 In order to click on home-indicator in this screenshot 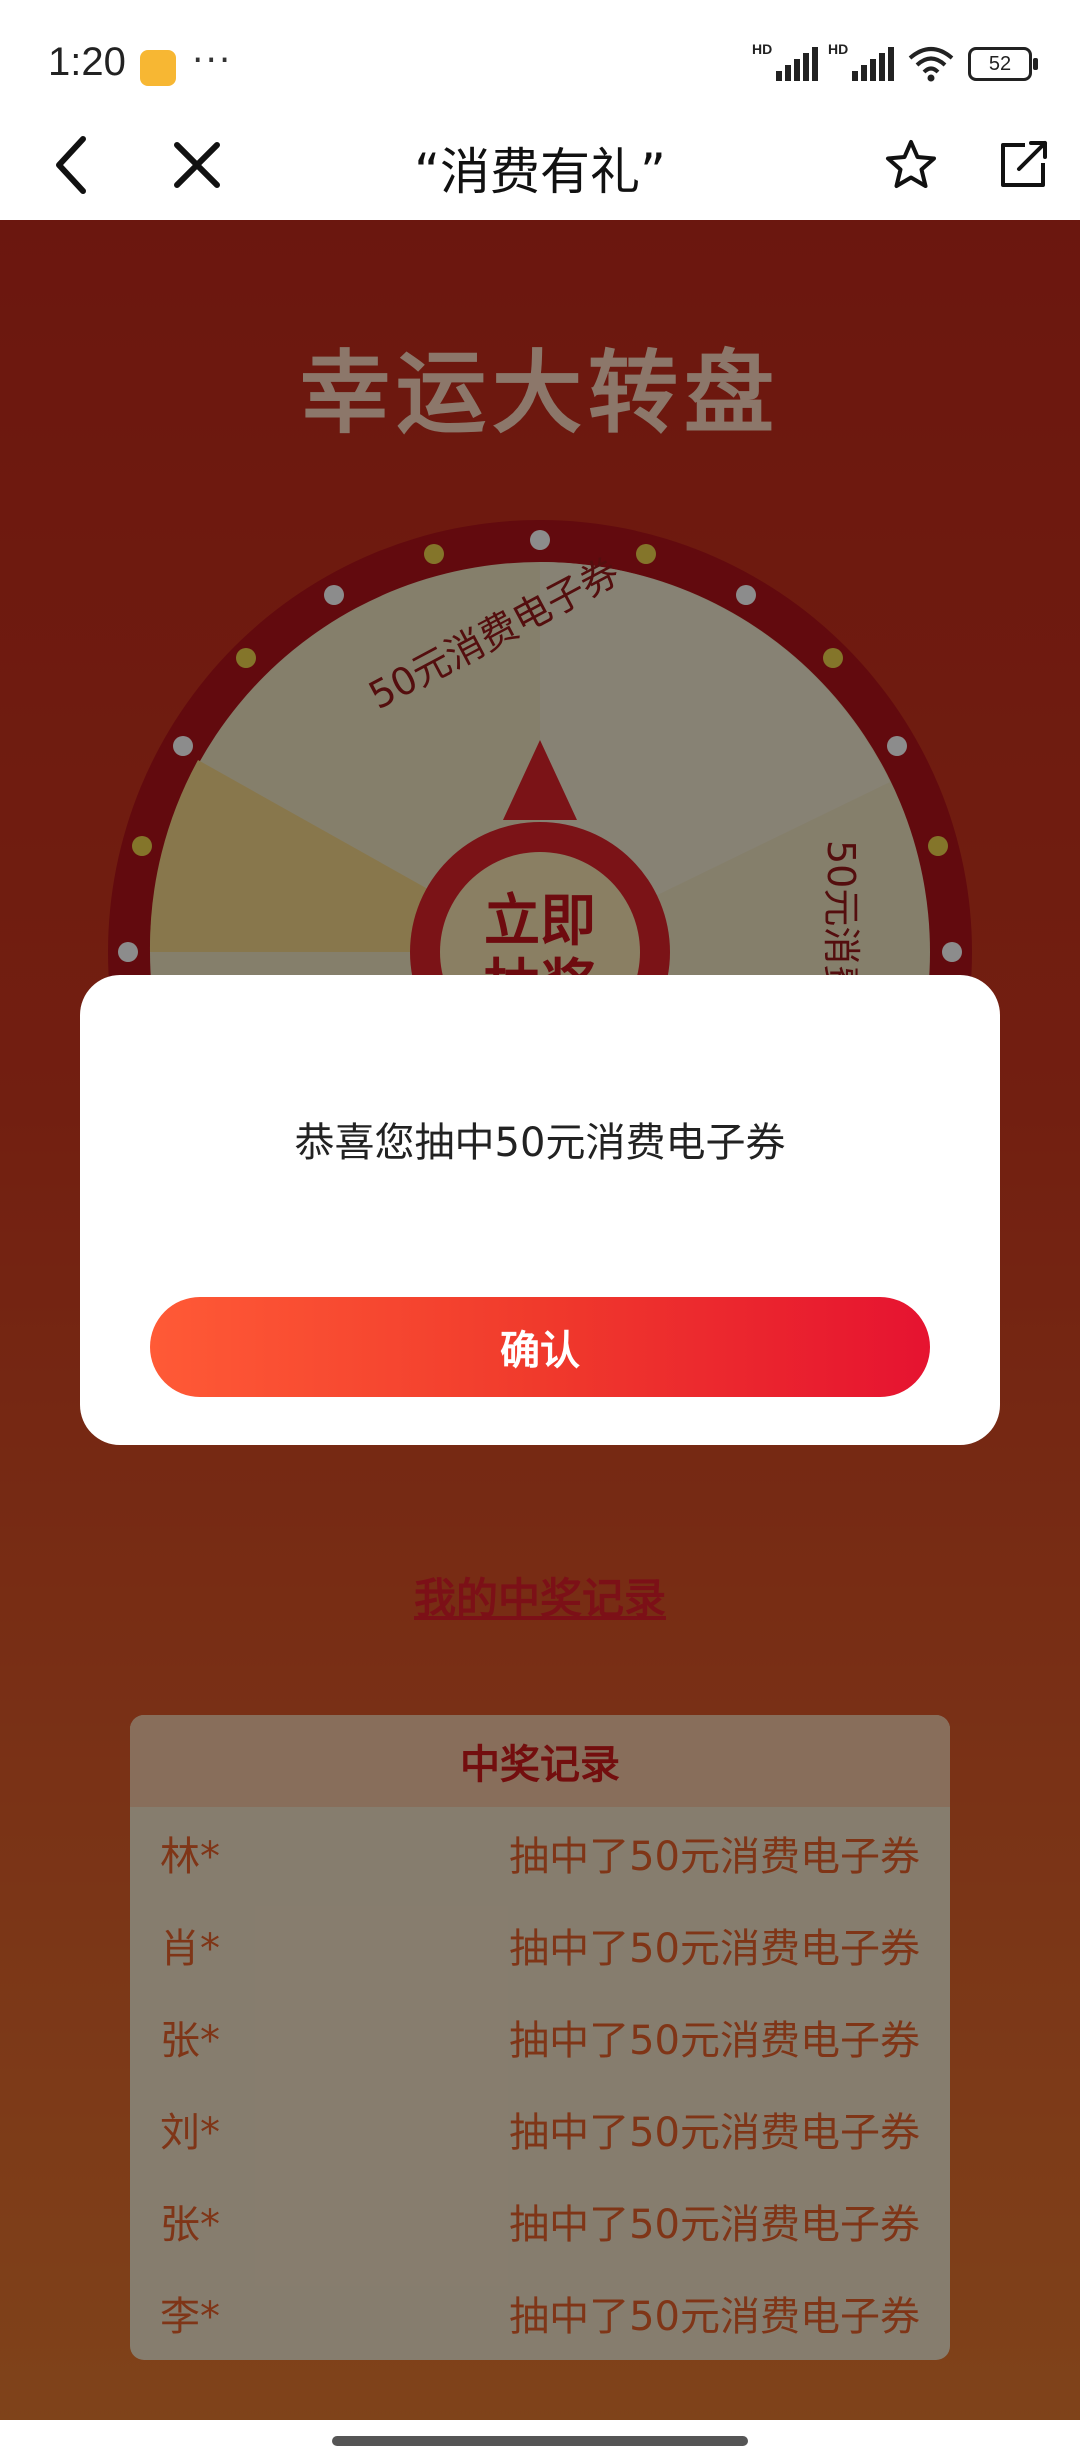, I will do `click(540, 2441)`.